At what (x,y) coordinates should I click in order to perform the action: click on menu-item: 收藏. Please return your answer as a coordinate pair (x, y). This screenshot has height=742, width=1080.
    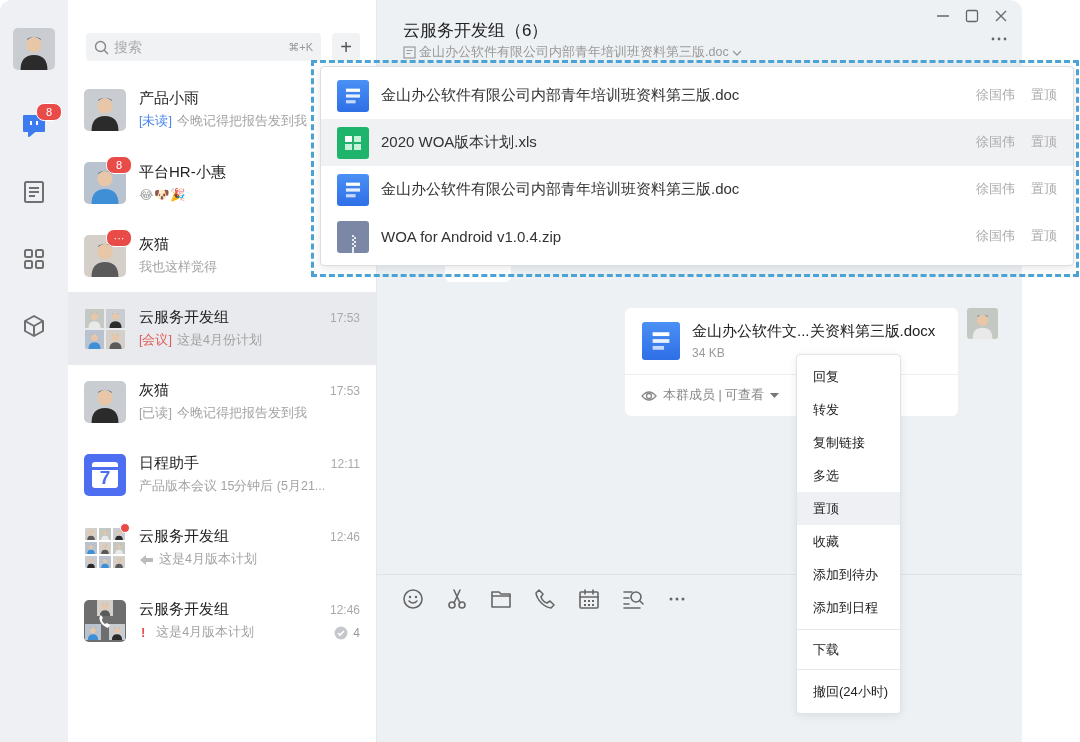
    Looking at the image, I should click on (848, 541).